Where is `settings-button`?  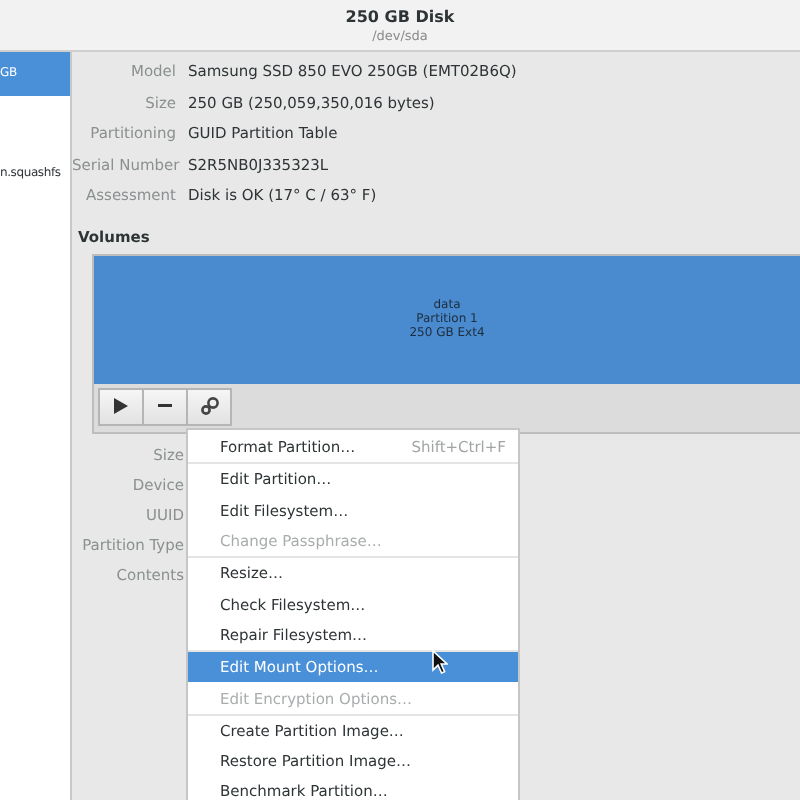
settings-button is located at coordinates (209, 406).